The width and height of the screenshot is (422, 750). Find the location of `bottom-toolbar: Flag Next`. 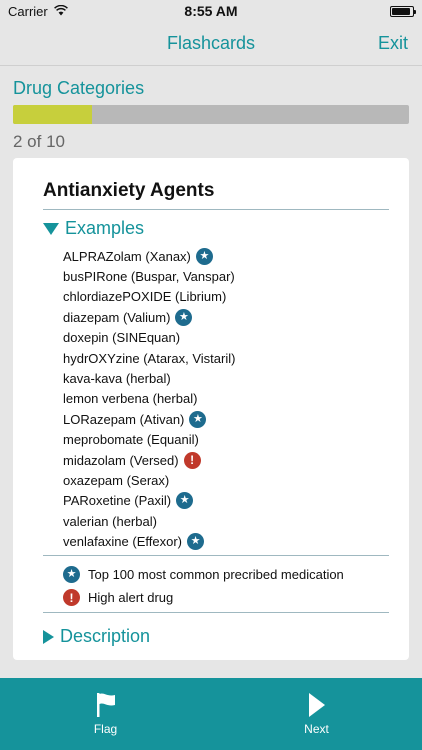

bottom-toolbar: Flag Next is located at coordinates (211, 714).